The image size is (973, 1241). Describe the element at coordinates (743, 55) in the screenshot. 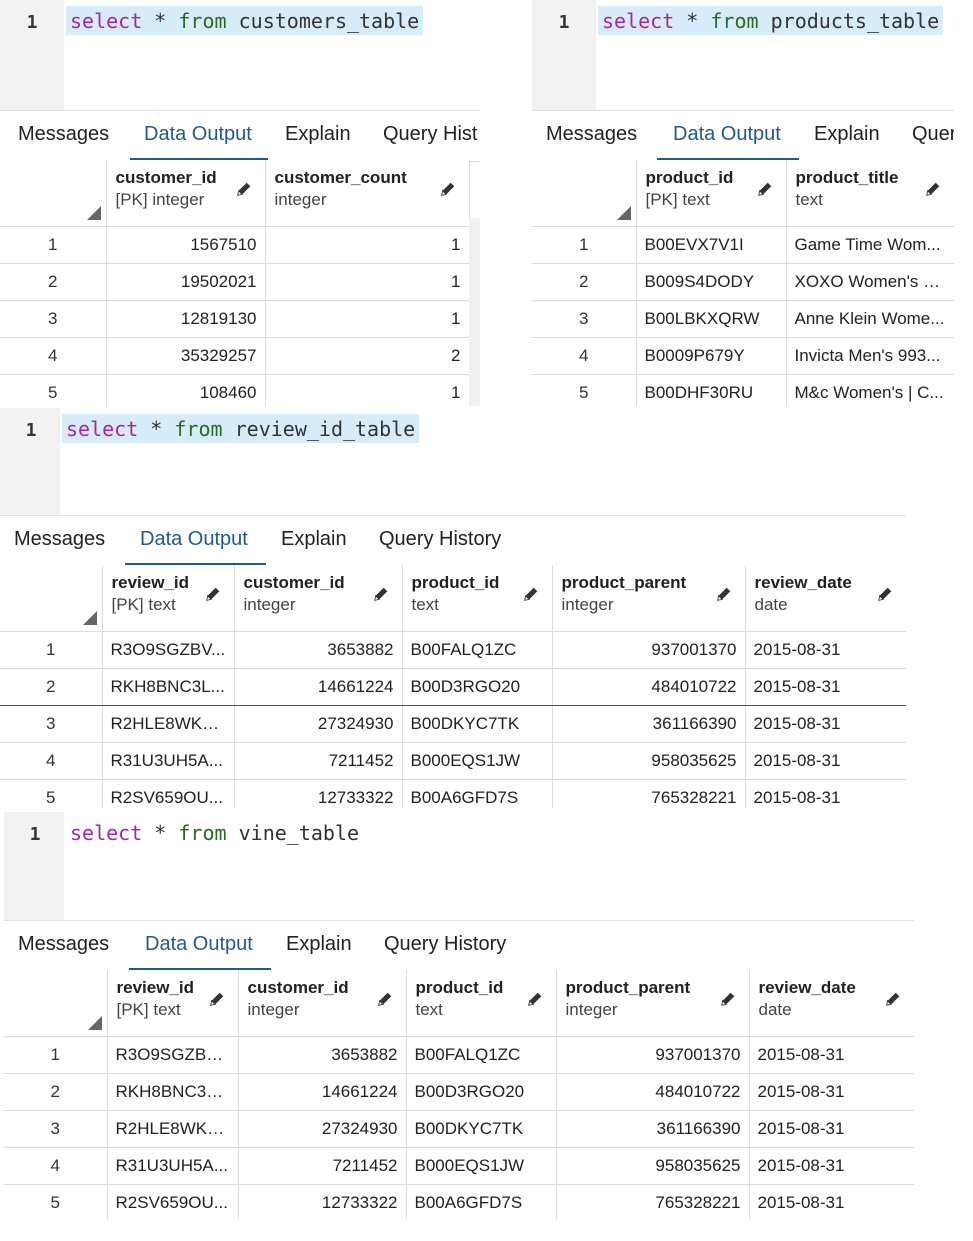

I see `query-editor: 1 select * from products_table` at that location.